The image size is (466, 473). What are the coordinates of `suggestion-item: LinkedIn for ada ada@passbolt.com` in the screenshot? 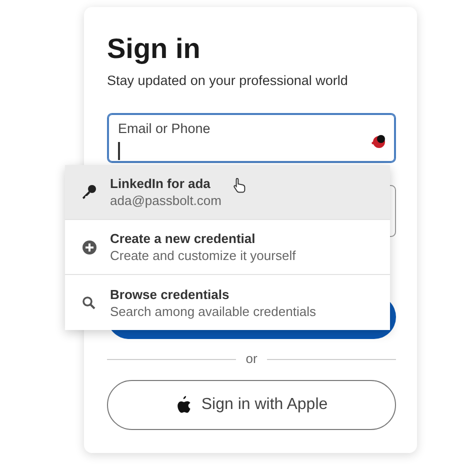 It's located at (227, 192).